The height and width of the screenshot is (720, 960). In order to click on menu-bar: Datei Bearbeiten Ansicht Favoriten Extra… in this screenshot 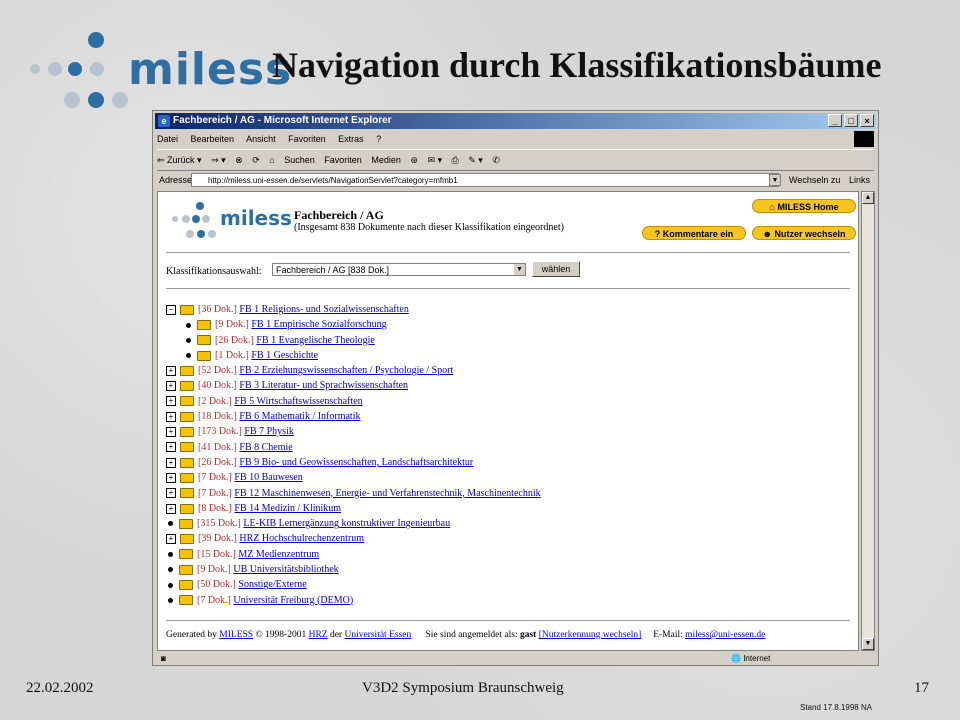, I will do `click(515, 139)`.